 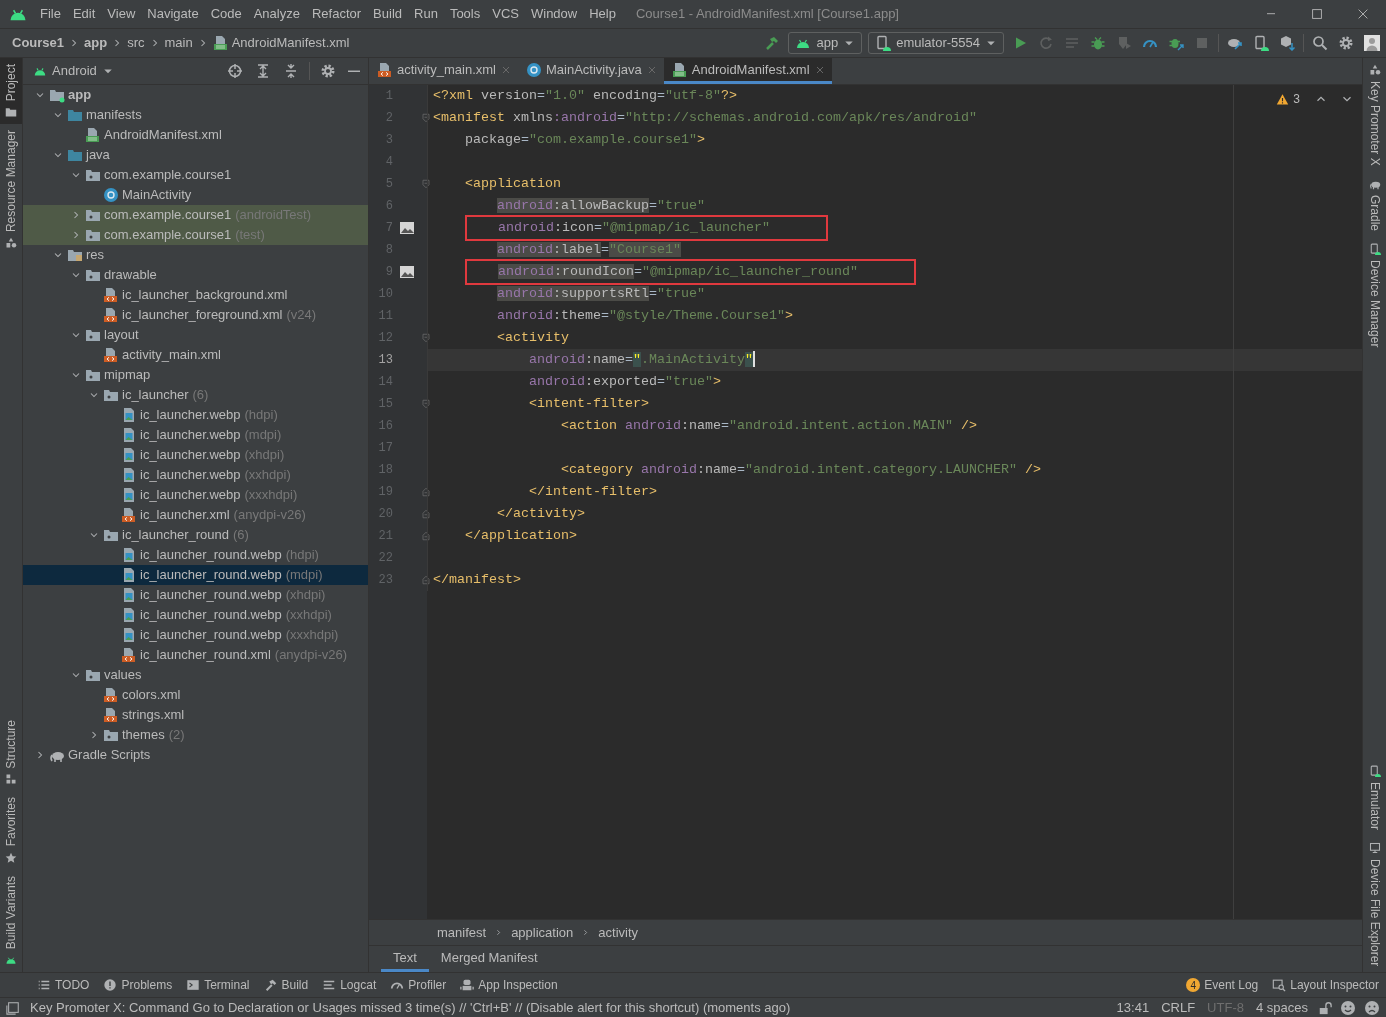 What do you see at coordinates (11, 830) in the screenshot?
I see `side-tab: Favorites` at bounding box center [11, 830].